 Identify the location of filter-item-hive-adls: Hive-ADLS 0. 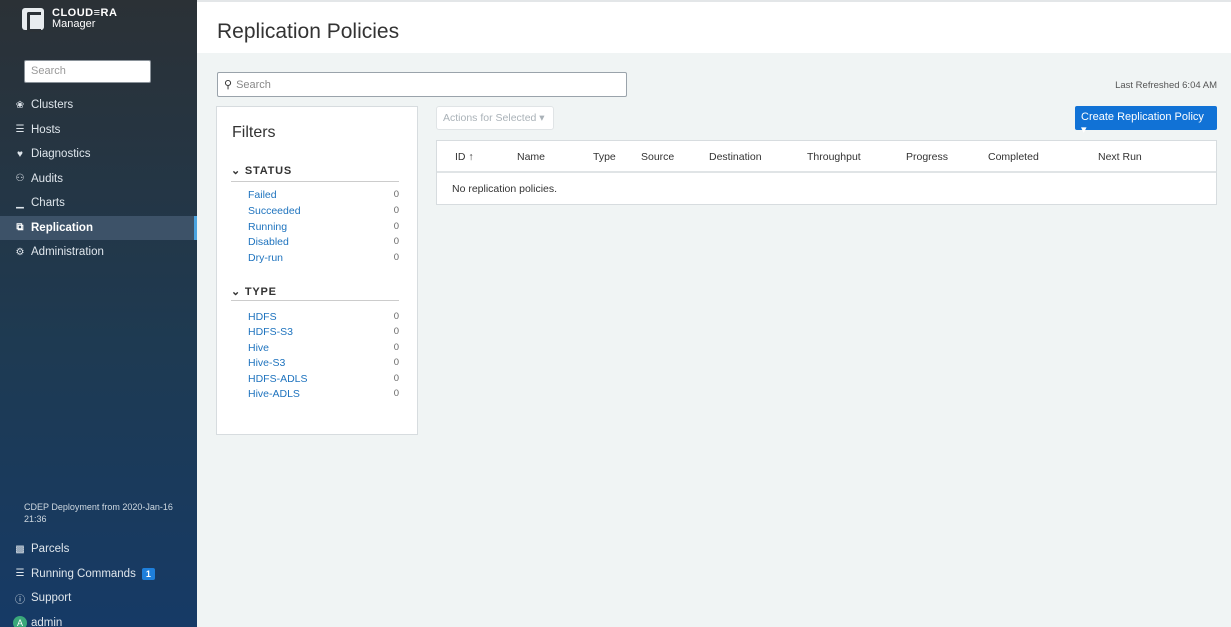
(323, 394).